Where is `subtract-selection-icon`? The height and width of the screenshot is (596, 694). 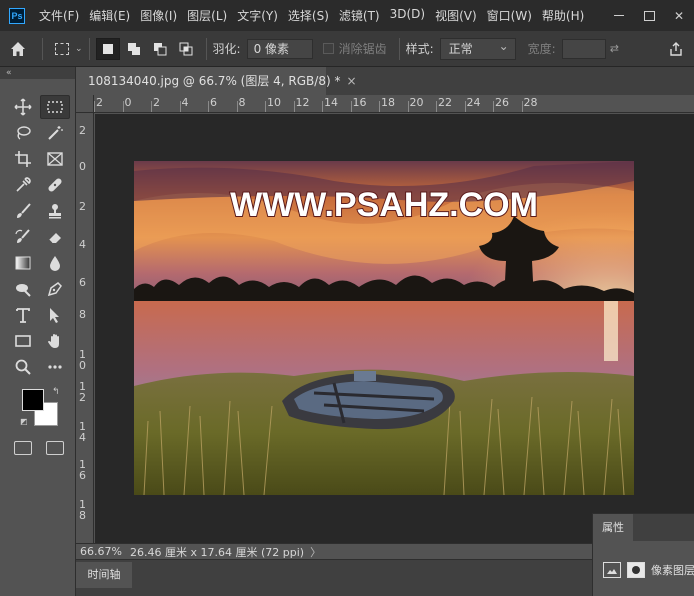
subtract-selection-icon is located at coordinates (160, 48).